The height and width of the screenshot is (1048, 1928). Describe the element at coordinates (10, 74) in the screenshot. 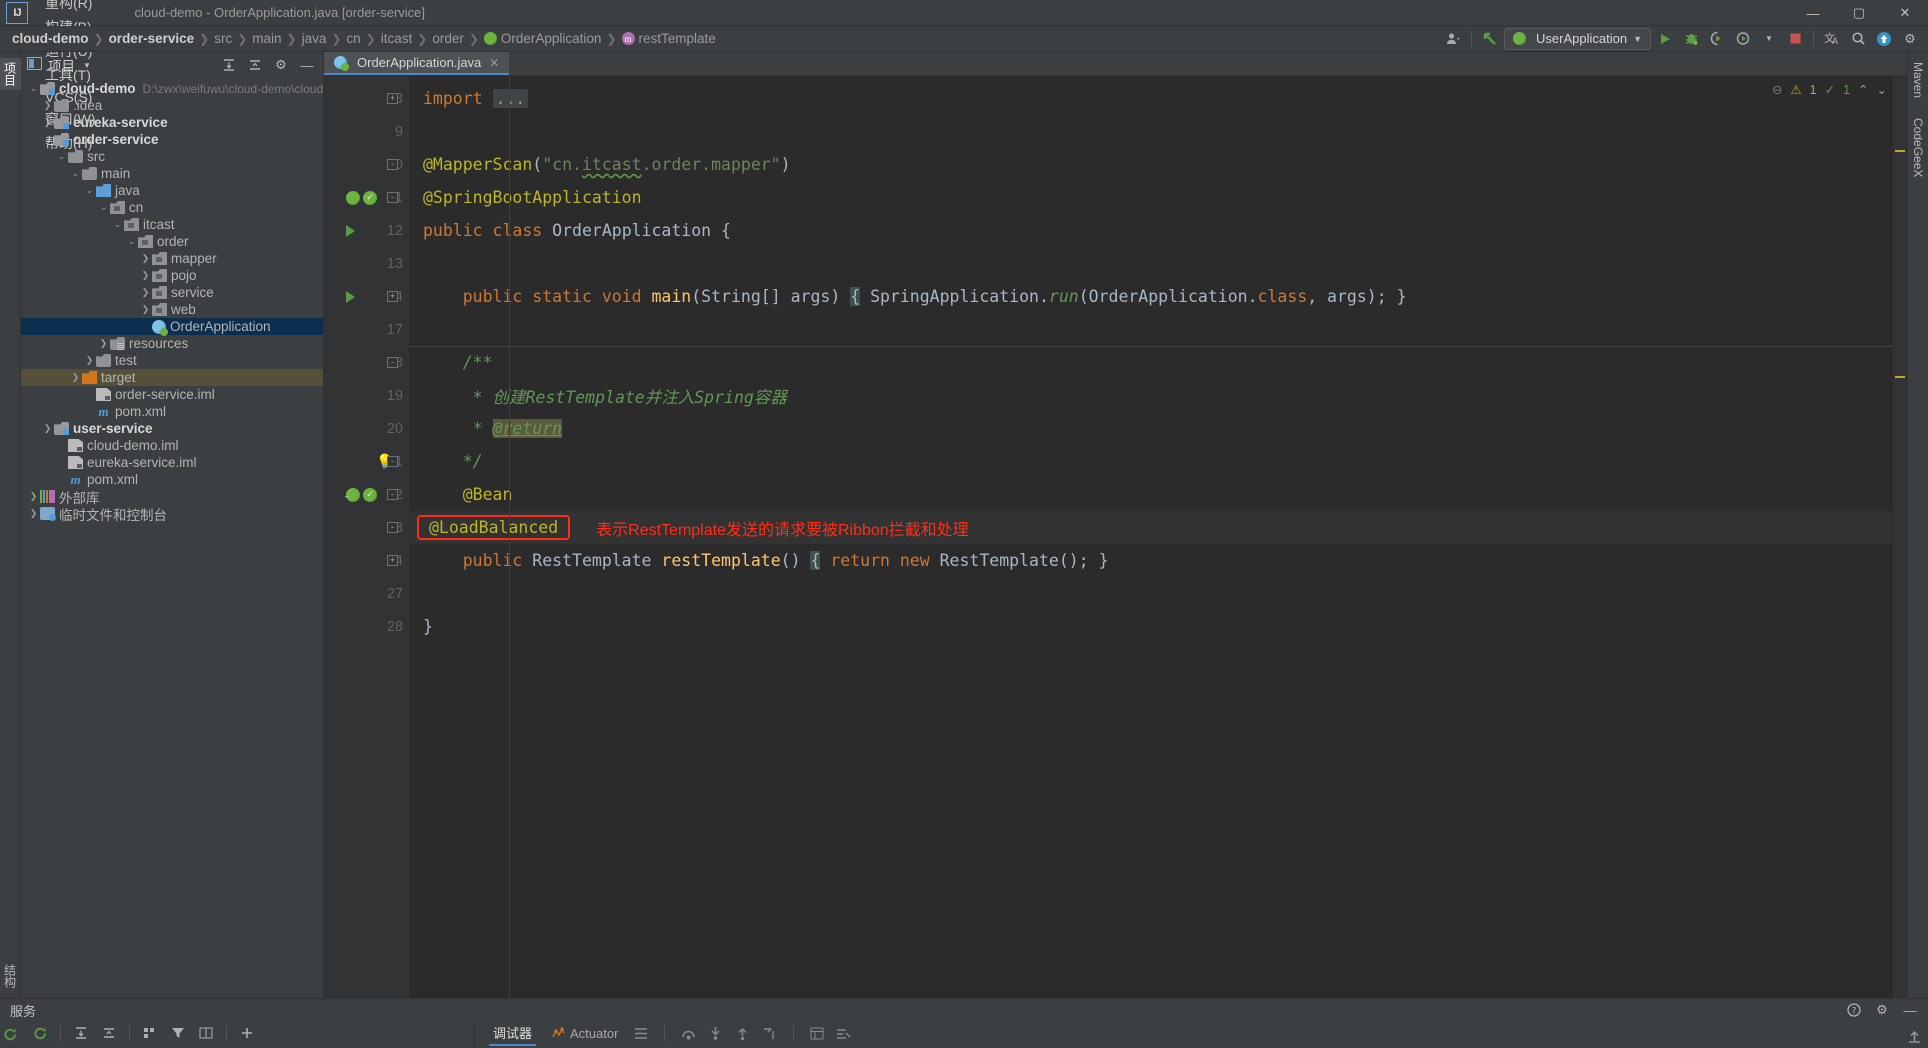

I see `tool-tab-project: 项目` at that location.